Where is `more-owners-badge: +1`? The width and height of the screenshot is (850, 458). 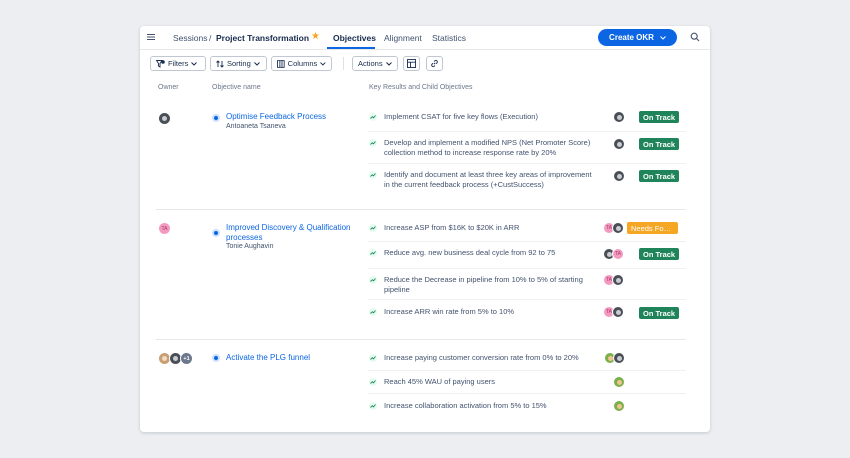
more-owners-badge: +1 is located at coordinates (186, 358).